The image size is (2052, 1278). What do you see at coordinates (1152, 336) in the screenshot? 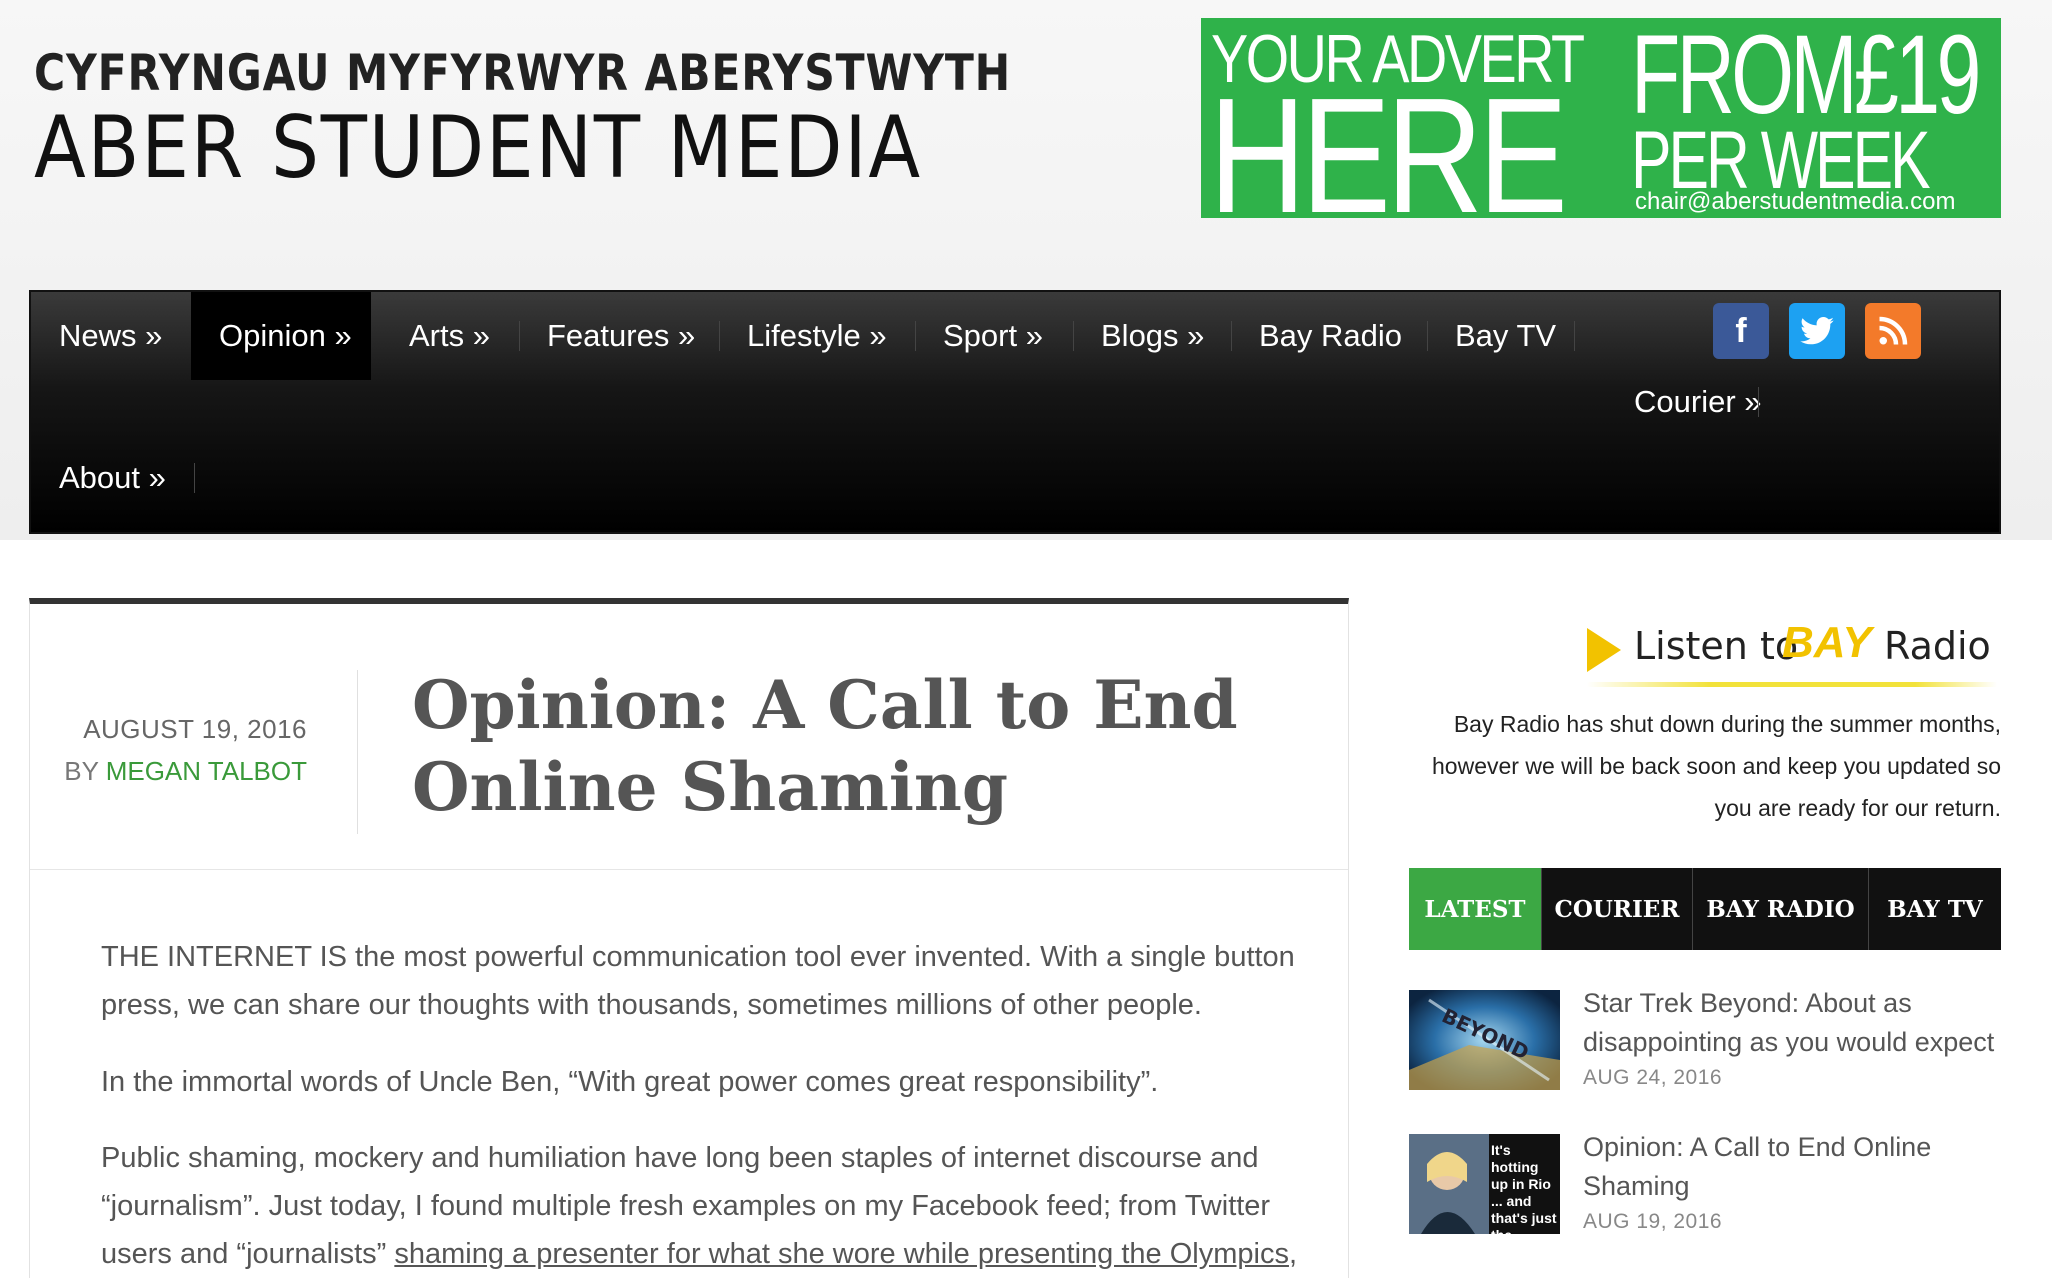
I see `nav-item-blogs: Blogs »` at bounding box center [1152, 336].